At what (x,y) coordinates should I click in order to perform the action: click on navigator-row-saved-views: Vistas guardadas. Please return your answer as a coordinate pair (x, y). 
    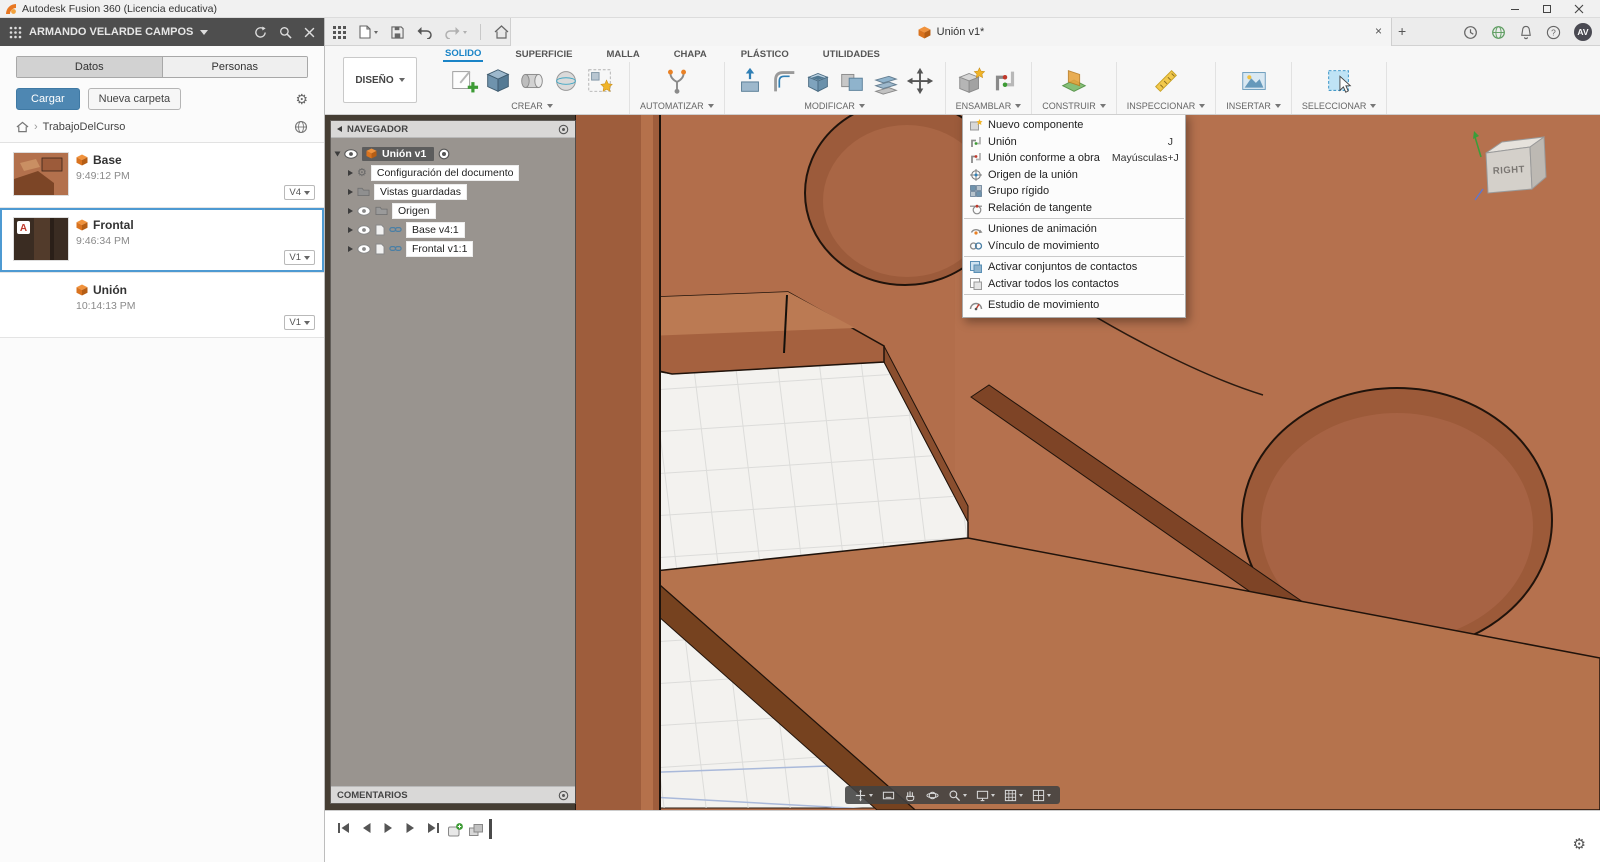
    Looking at the image, I should click on (453, 191).